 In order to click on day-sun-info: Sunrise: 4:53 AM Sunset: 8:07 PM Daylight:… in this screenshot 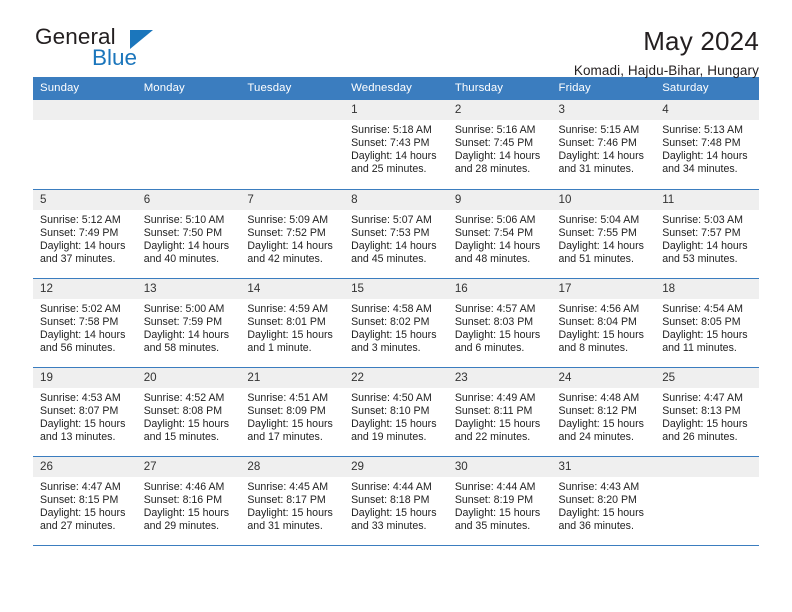, I will do `click(85, 416)`.